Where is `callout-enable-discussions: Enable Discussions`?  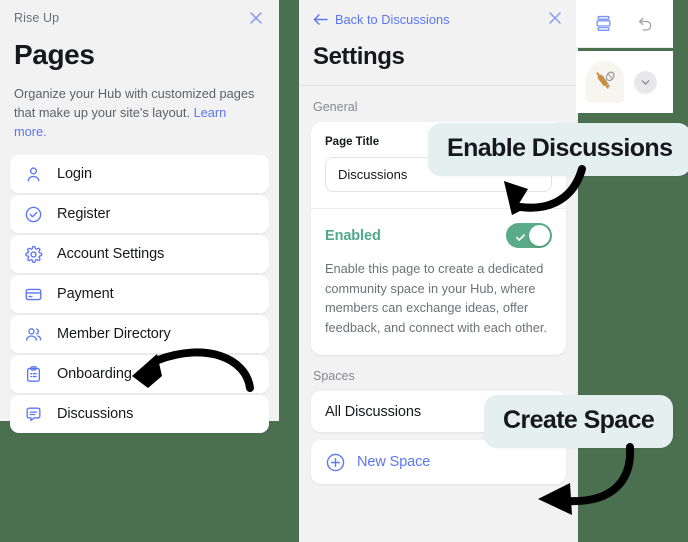 callout-enable-discussions: Enable Discussions is located at coordinates (558, 149).